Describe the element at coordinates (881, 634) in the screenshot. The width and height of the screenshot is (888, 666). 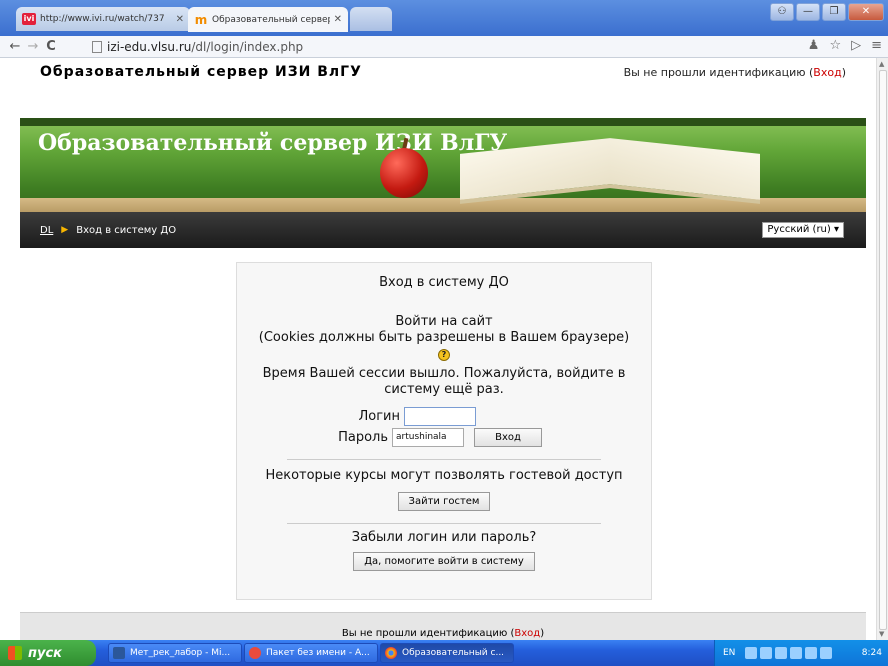
I see `scroll-down-icon: ▼` at that location.